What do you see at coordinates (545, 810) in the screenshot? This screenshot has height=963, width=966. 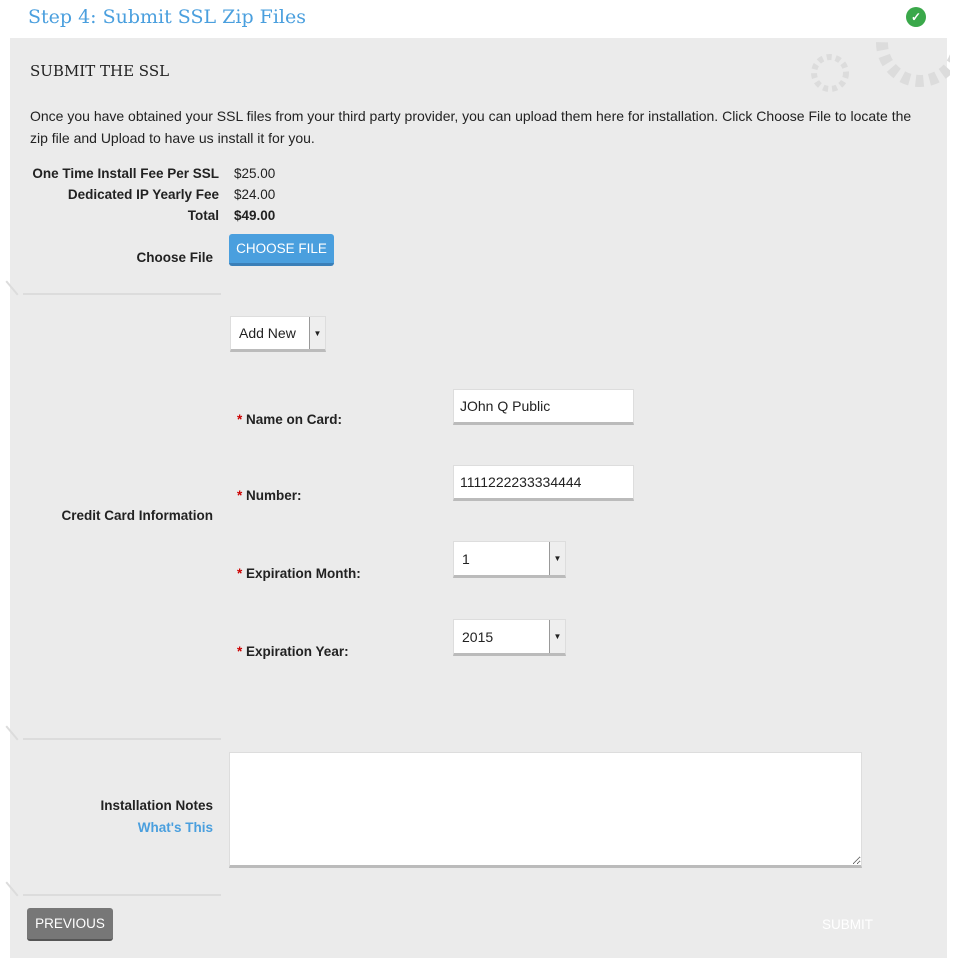 I see `installation-notes-textarea` at bounding box center [545, 810].